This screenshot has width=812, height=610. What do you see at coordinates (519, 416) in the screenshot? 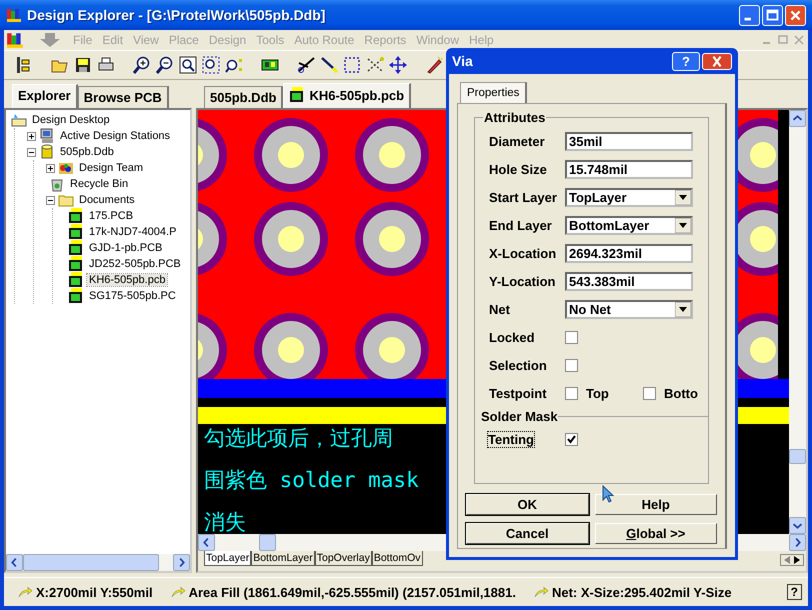
I see `section-title: Solder Mask` at bounding box center [519, 416].